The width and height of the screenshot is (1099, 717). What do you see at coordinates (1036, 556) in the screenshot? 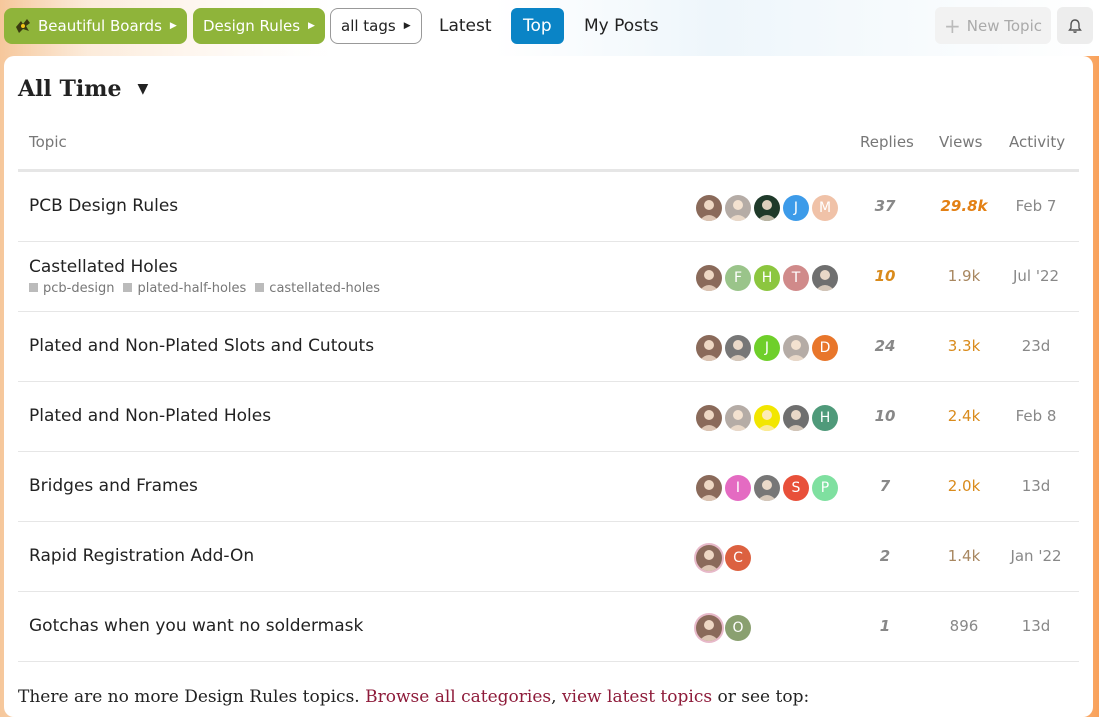
I see `activity-date: Jan '22` at bounding box center [1036, 556].